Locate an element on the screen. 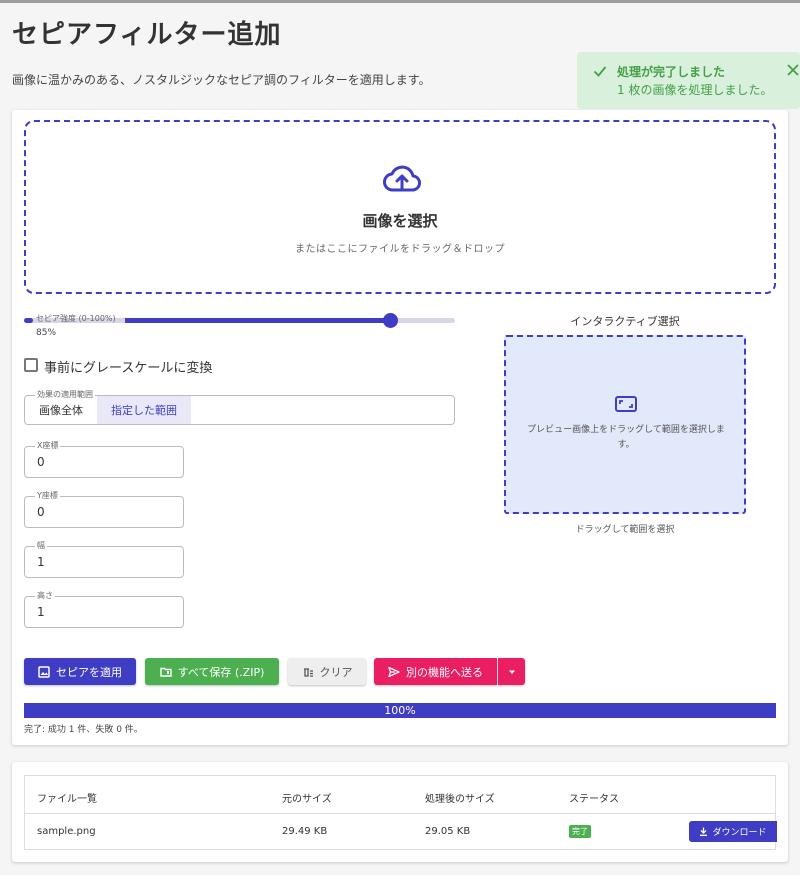  sepia-slider-label: セピア強度 (0-100%) is located at coordinates (76, 318).